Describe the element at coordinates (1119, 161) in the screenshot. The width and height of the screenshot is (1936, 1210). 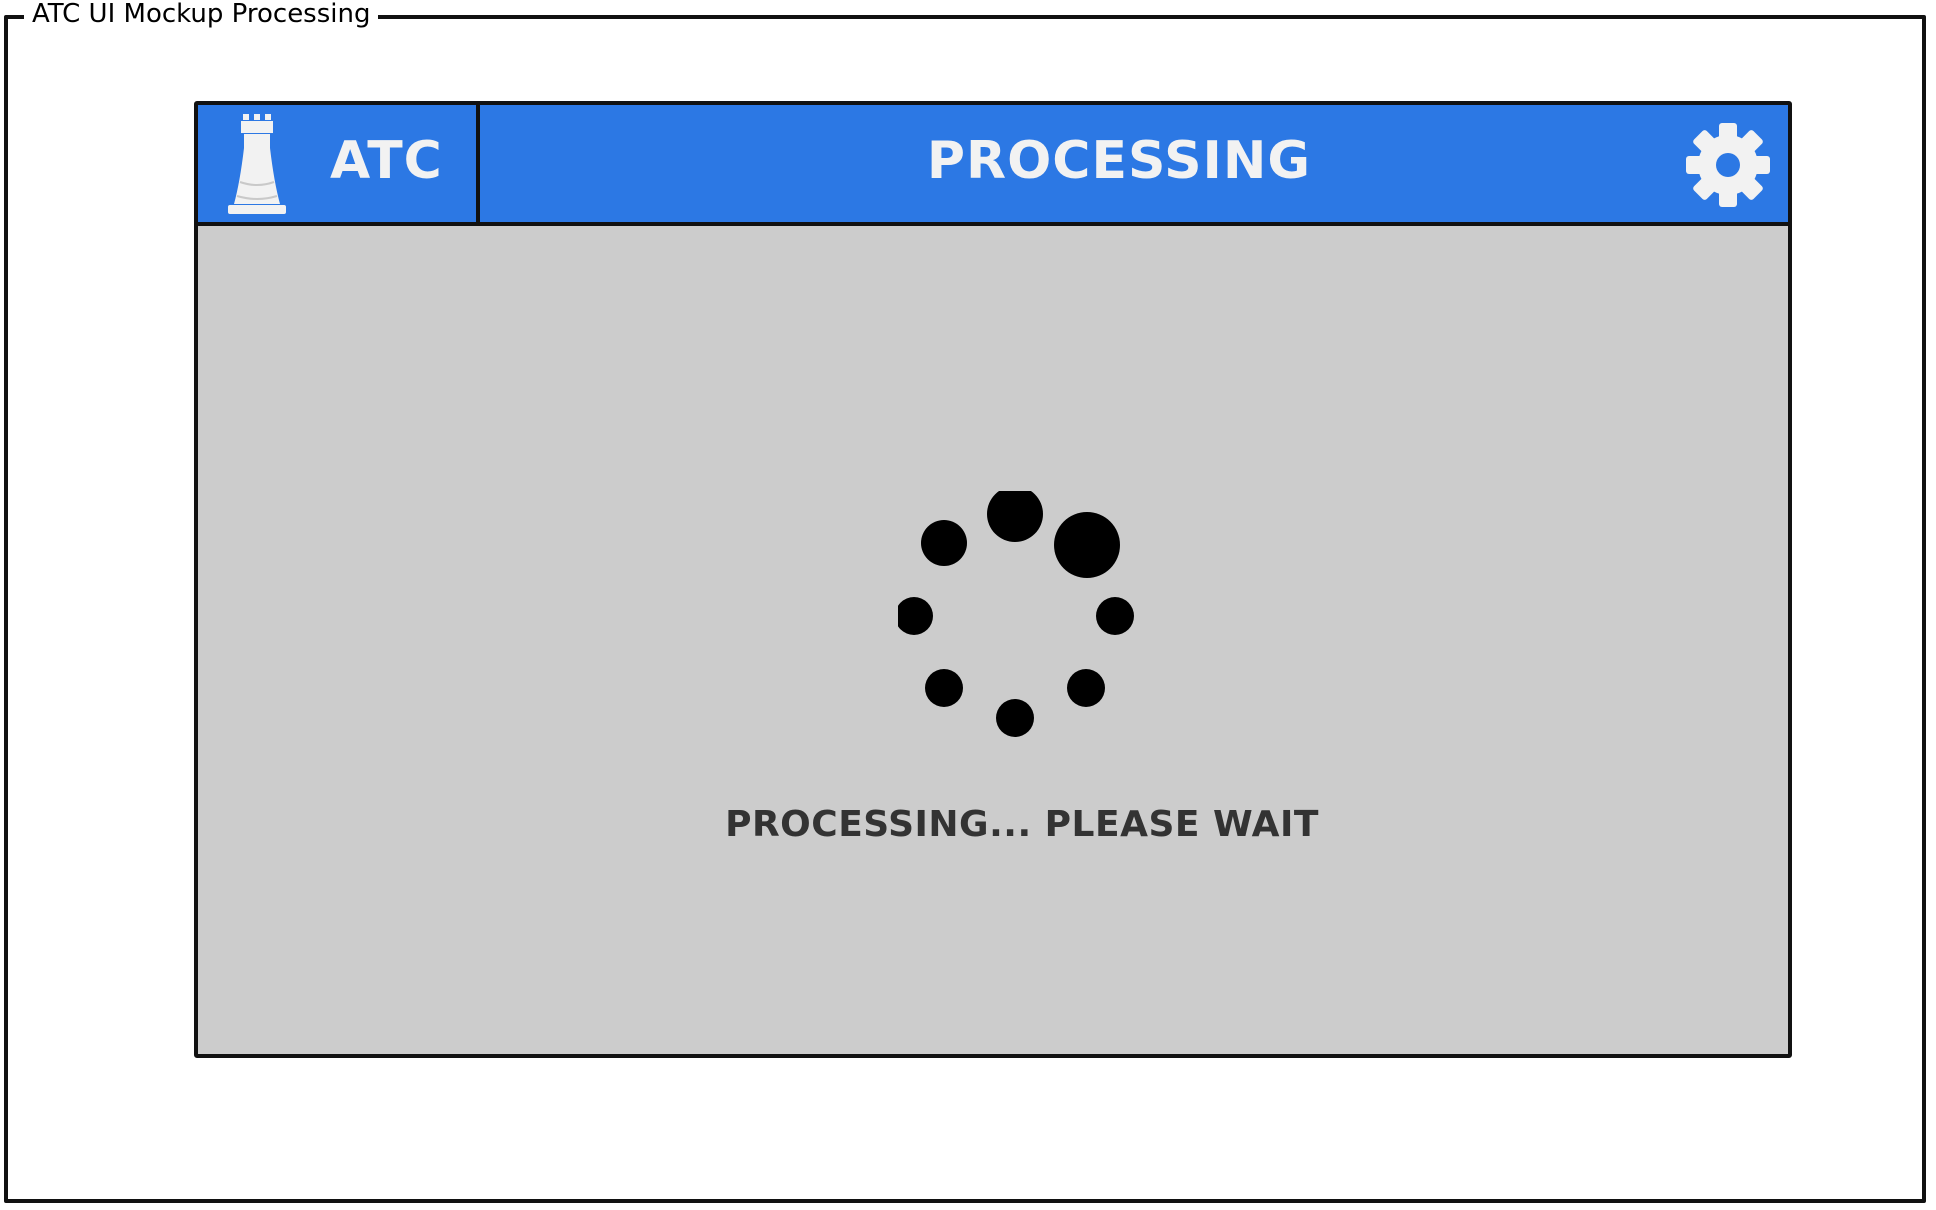
I see `screen-title: PROCESSING` at that location.